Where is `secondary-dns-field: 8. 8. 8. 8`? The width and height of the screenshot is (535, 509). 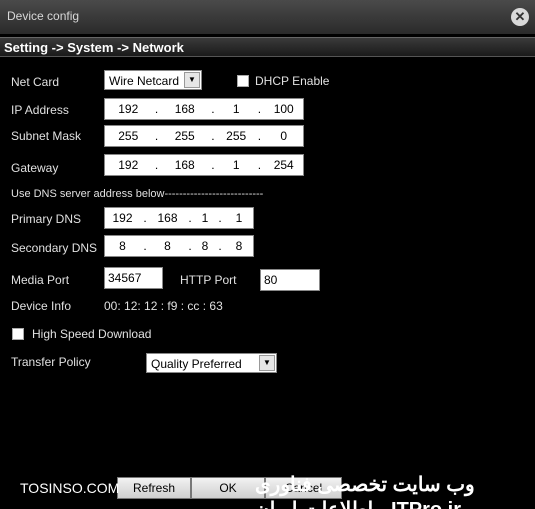 secondary-dns-field: 8. 8. 8. 8 is located at coordinates (179, 246).